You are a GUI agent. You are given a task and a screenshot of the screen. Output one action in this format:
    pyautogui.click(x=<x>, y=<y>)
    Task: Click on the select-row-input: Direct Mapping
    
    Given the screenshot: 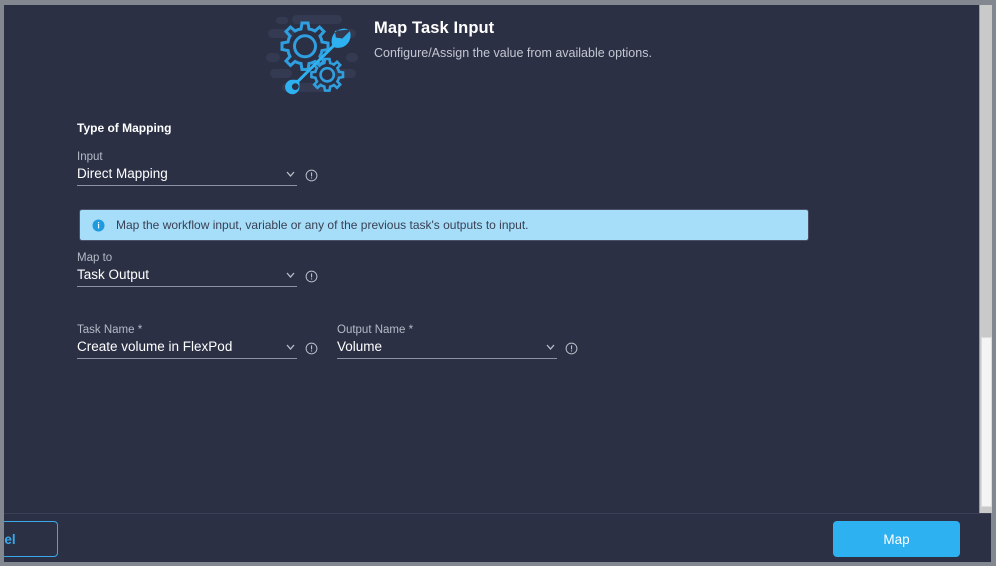 What is the action you would take?
    pyautogui.click(x=197, y=176)
    